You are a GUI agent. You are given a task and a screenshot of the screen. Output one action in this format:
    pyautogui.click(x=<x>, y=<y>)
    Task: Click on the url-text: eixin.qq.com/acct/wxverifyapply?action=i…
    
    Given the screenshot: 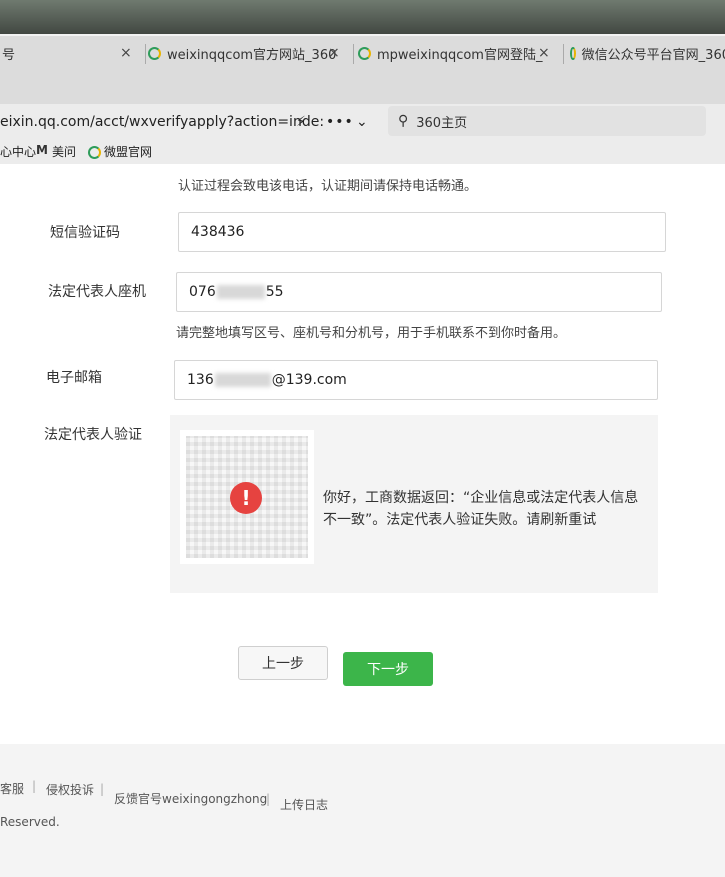 What is the action you would take?
    pyautogui.click(x=162, y=122)
    